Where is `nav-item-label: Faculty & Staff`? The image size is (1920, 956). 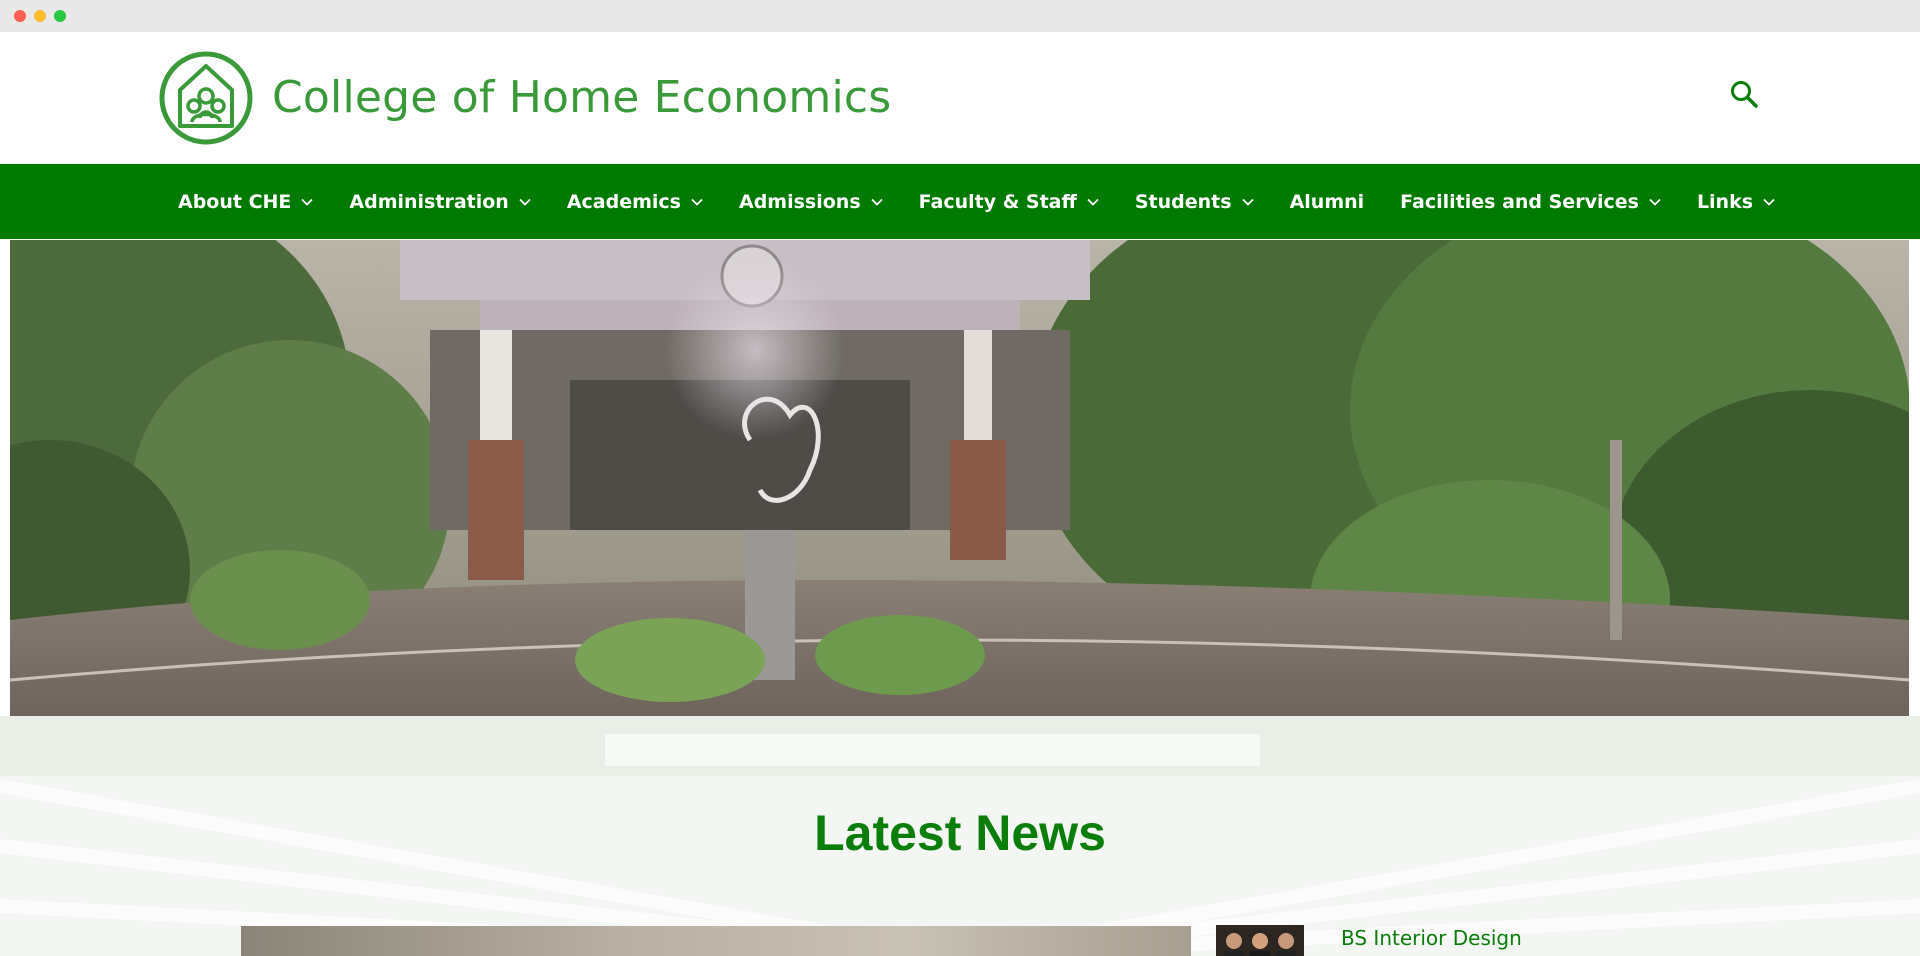
nav-item-label: Faculty & Staff is located at coordinates (997, 201).